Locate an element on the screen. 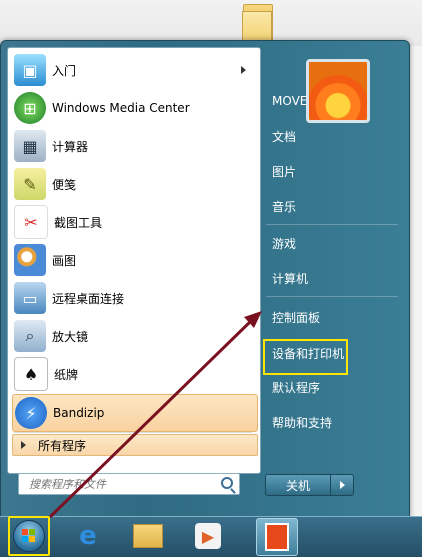 The height and width of the screenshot is (557, 422). paint-icon is located at coordinates (30, 260).